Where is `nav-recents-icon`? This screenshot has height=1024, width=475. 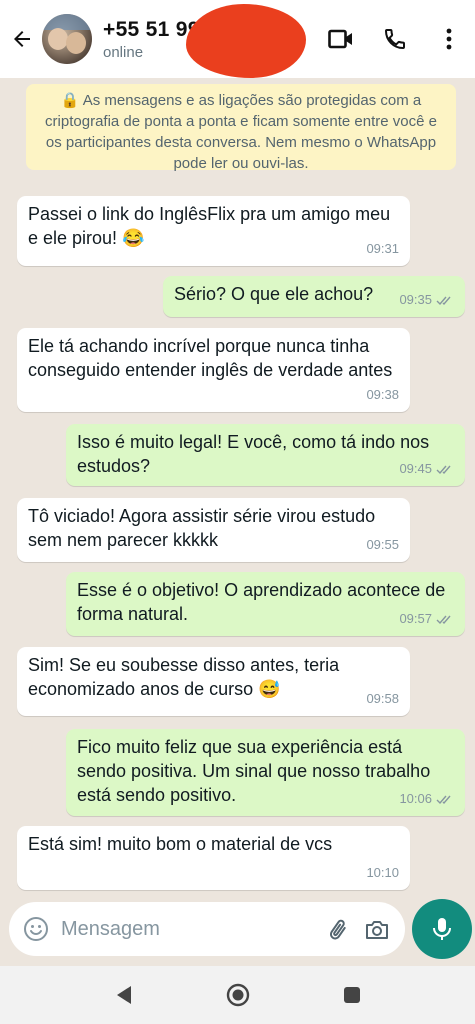
nav-recents-icon is located at coordinates (351, 995).